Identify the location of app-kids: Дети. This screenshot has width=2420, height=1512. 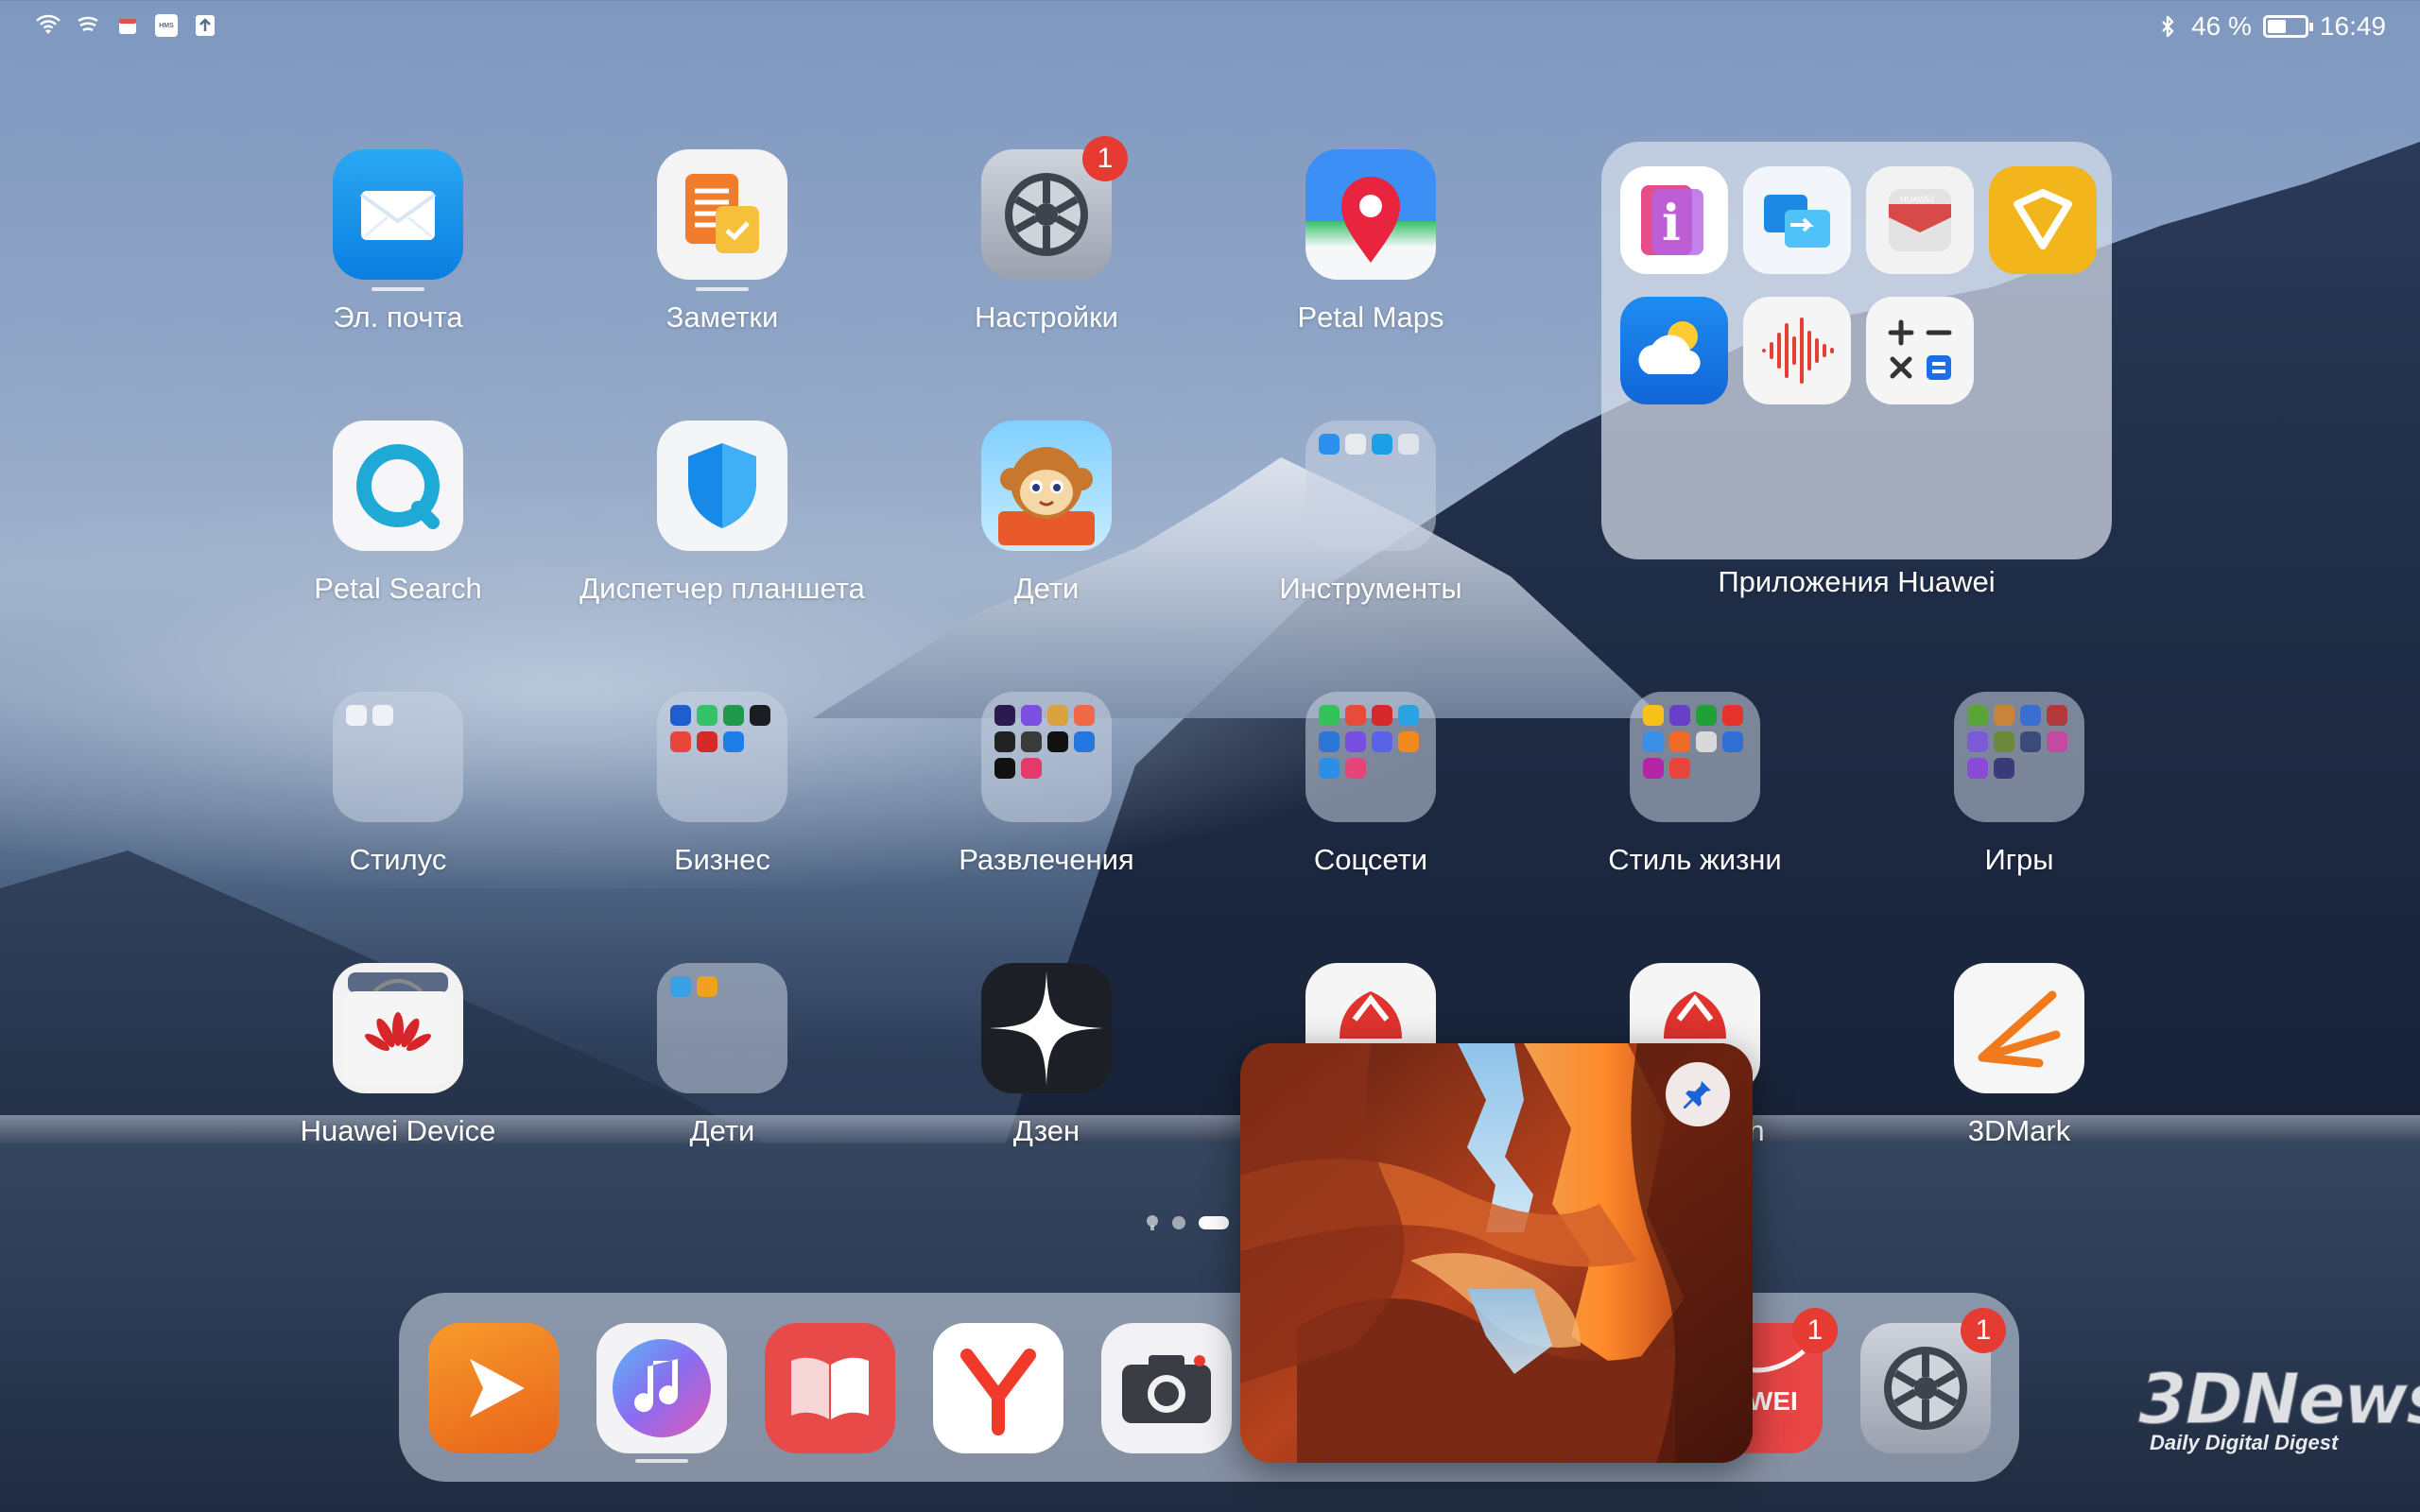
(1046, 524).